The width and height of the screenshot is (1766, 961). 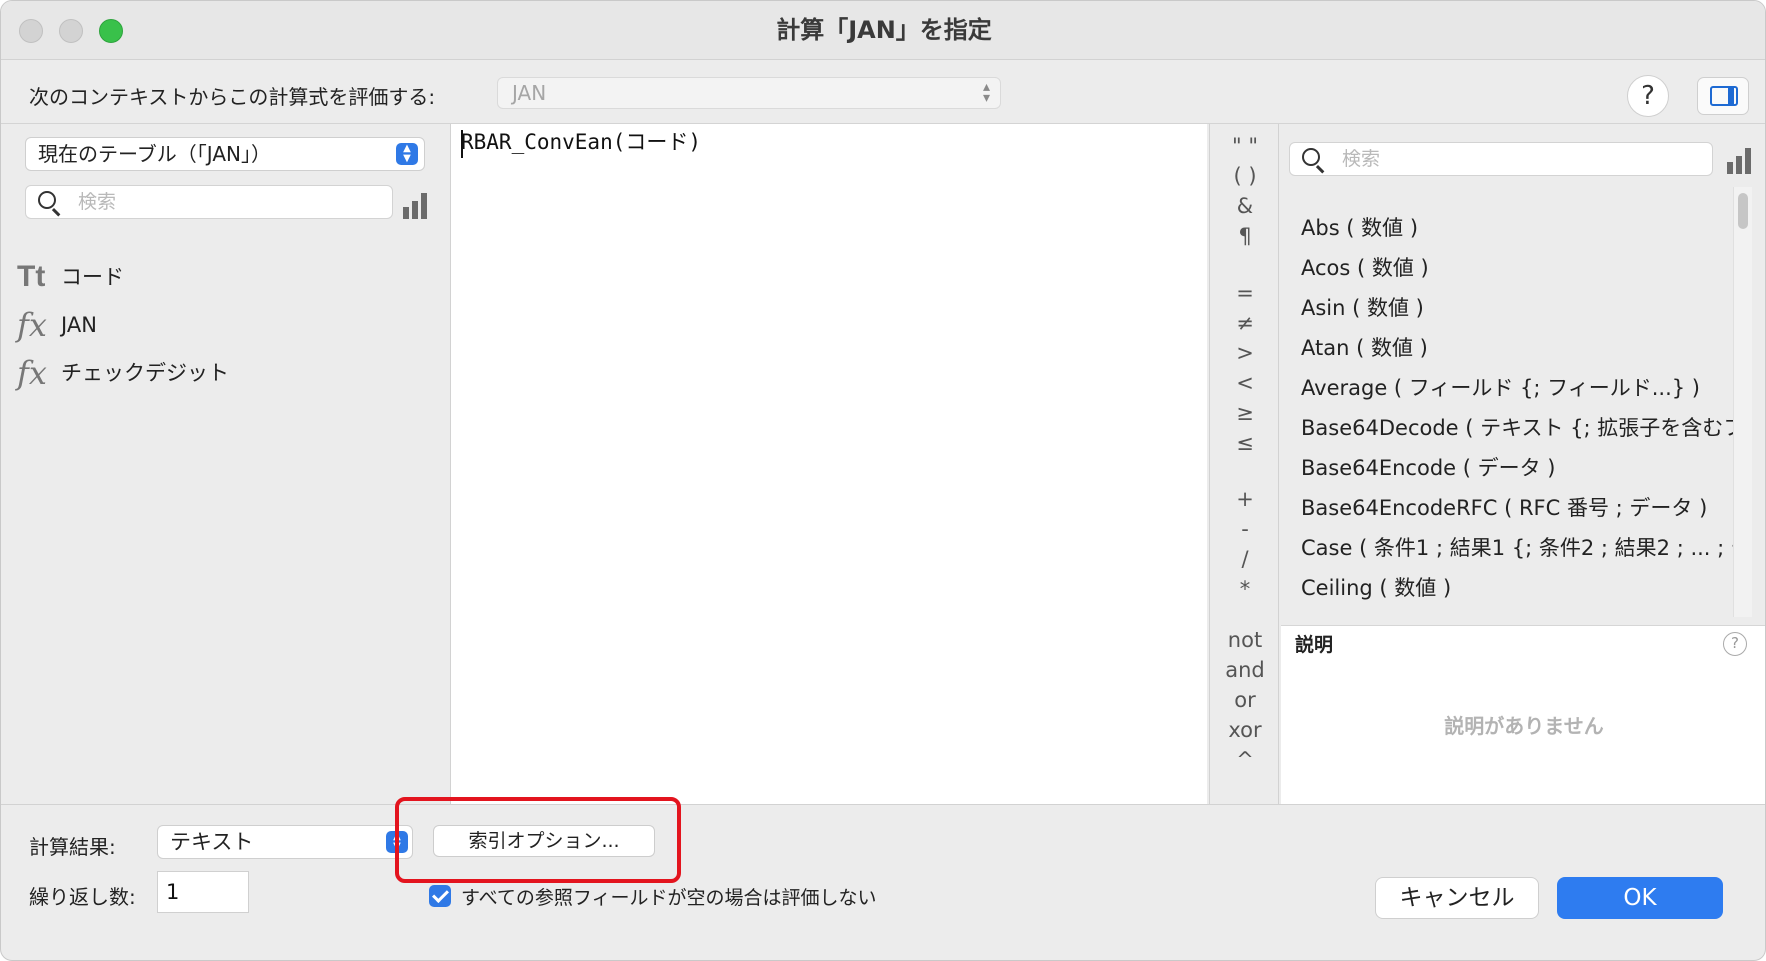 What do you see at coordinates (1245, 443) in the screenshot?
I see `operator-less-equal: ≤` at bounding box center [1245, 443].